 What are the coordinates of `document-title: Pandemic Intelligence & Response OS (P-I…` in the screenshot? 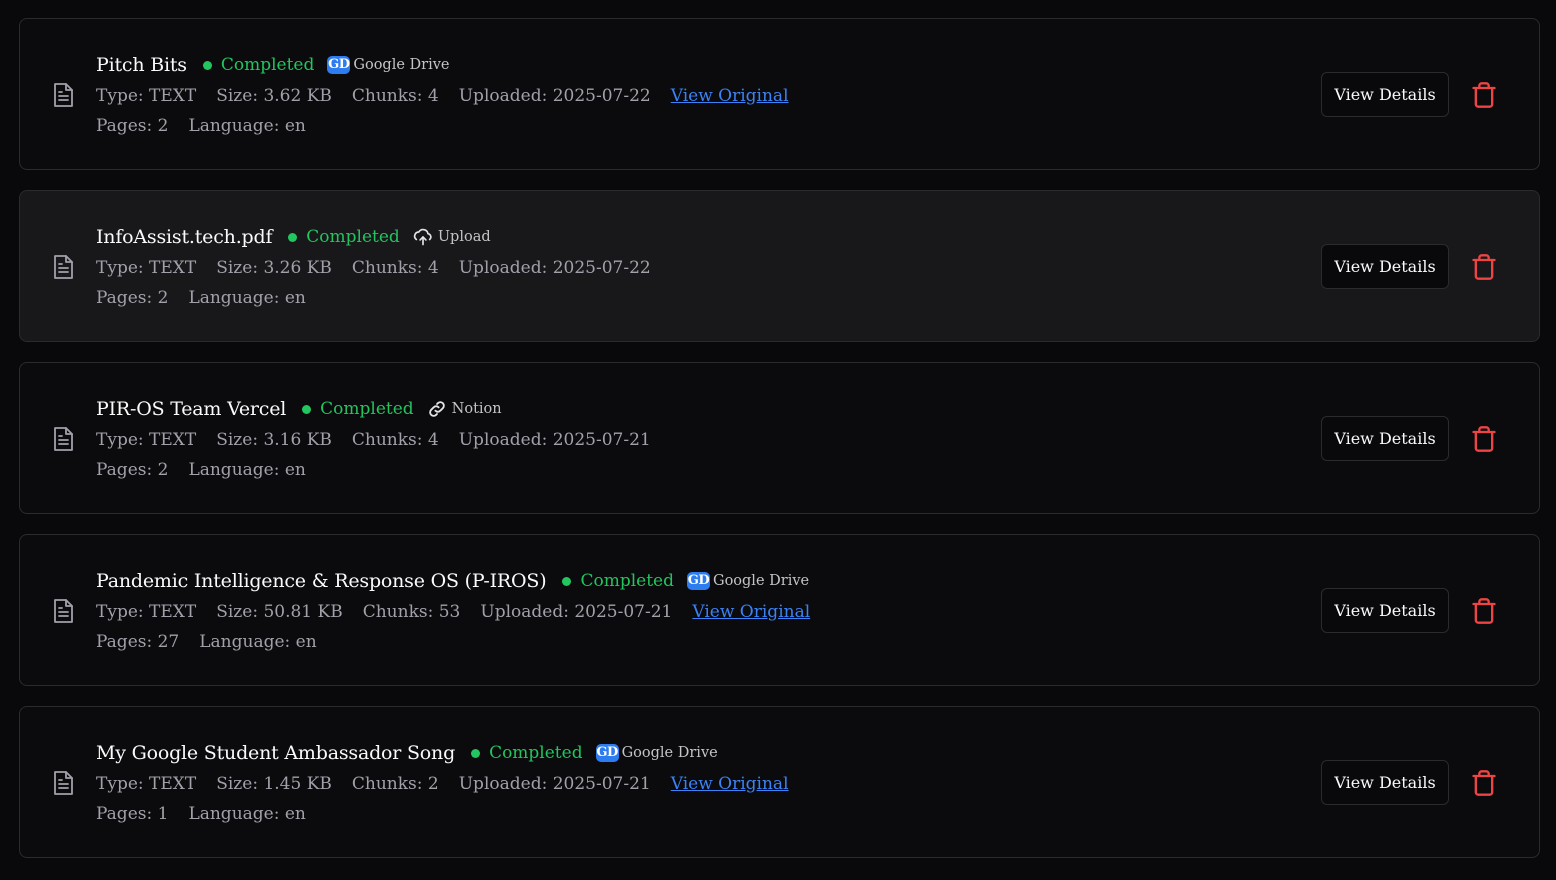 It's located at (321, 581).